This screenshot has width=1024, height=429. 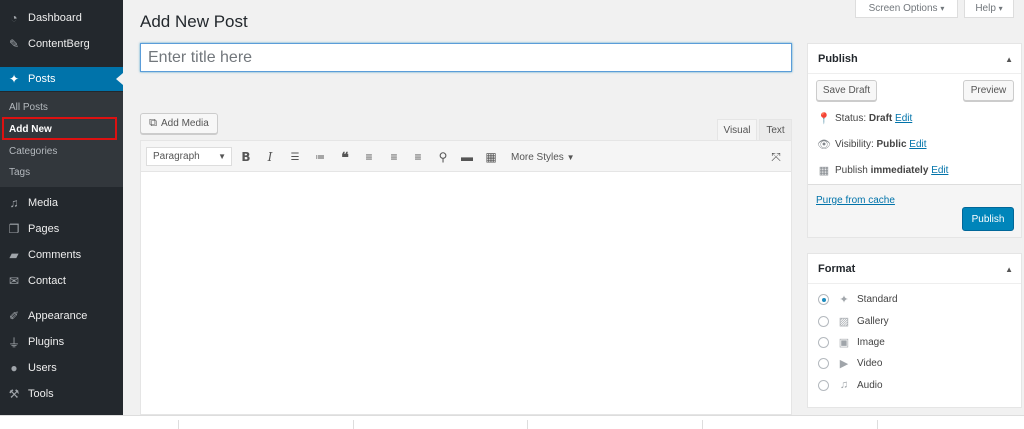 I want to click on tab-visual: Visual, so click(x=737, y=129).